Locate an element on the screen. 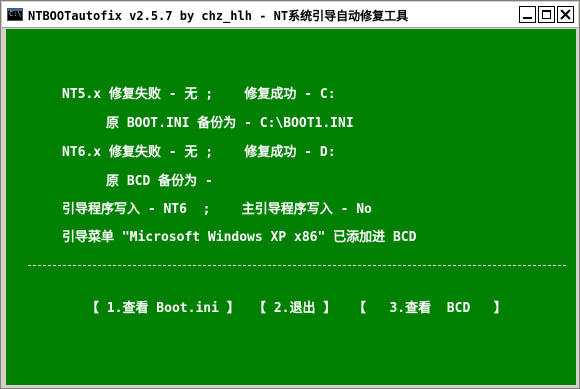 The height and width of the screenshot is (389, 580). close-icon is located at coordinates (565, 14).